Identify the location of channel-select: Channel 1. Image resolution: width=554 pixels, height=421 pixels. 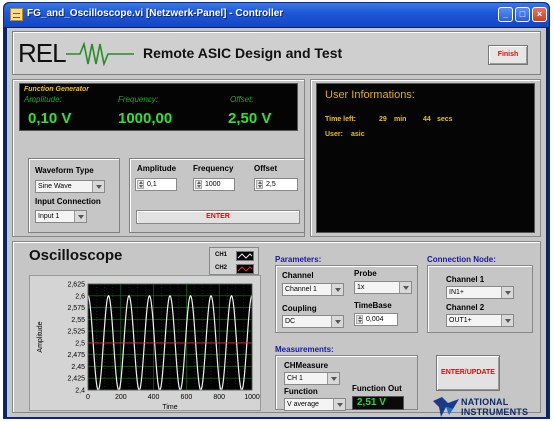
(313, 289).